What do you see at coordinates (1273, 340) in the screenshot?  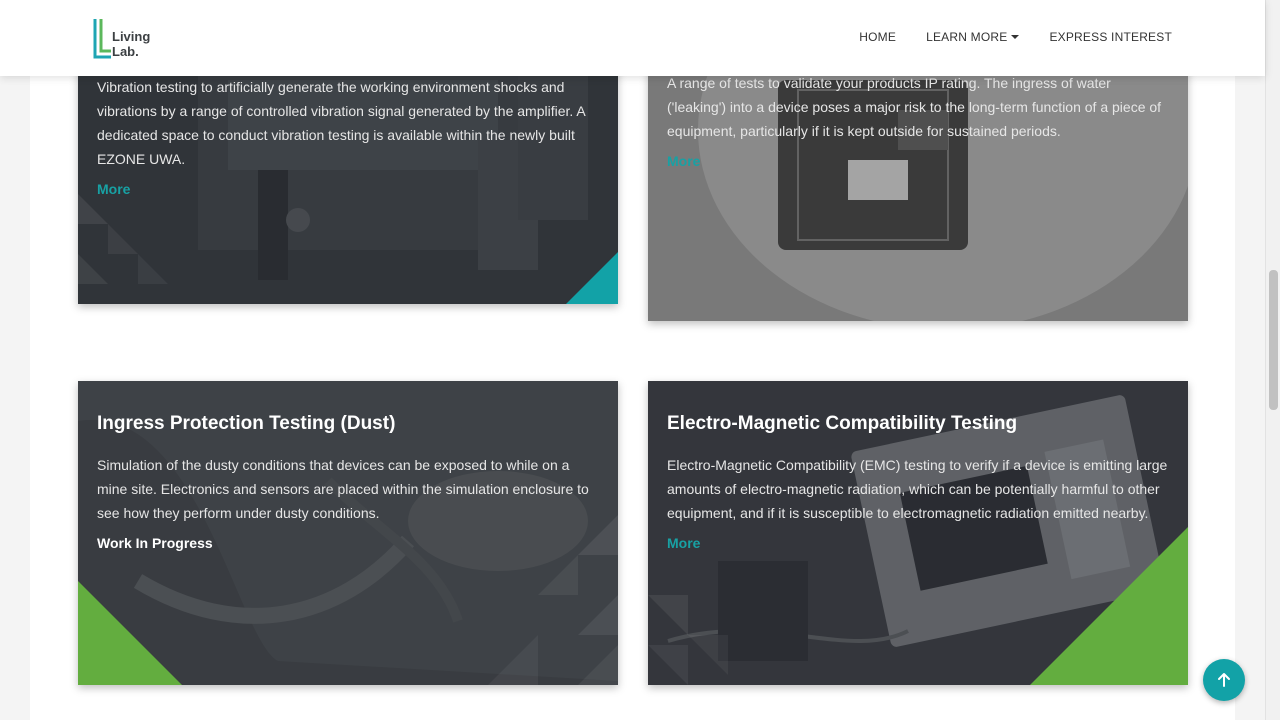 I see `scrollbar-thumb` at bounding box center [1273, 340].